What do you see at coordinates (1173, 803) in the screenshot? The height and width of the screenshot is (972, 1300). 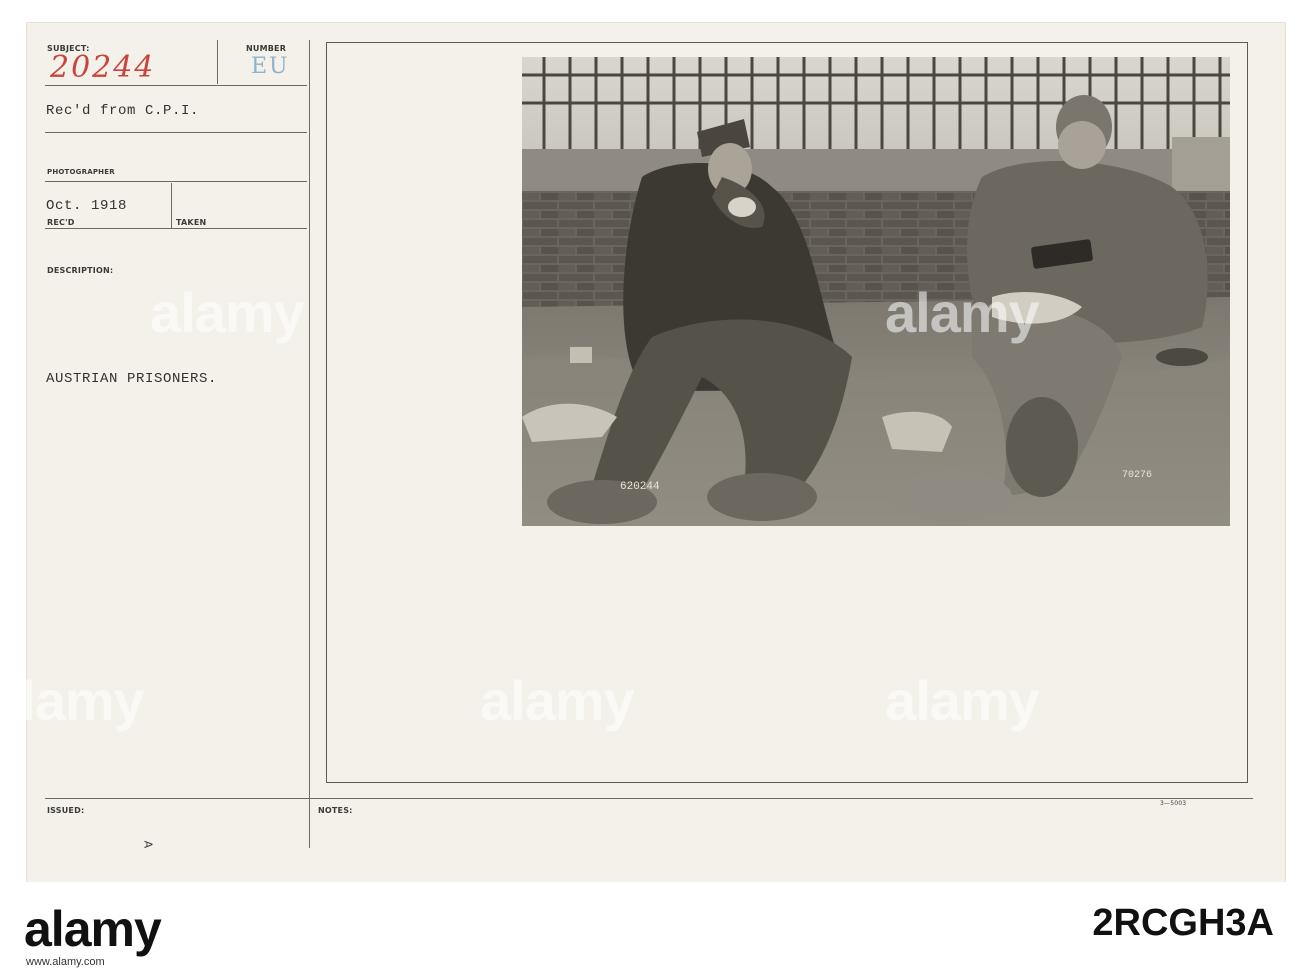 I see `form-number: 3—5003` at bounding box center [1173, 803].